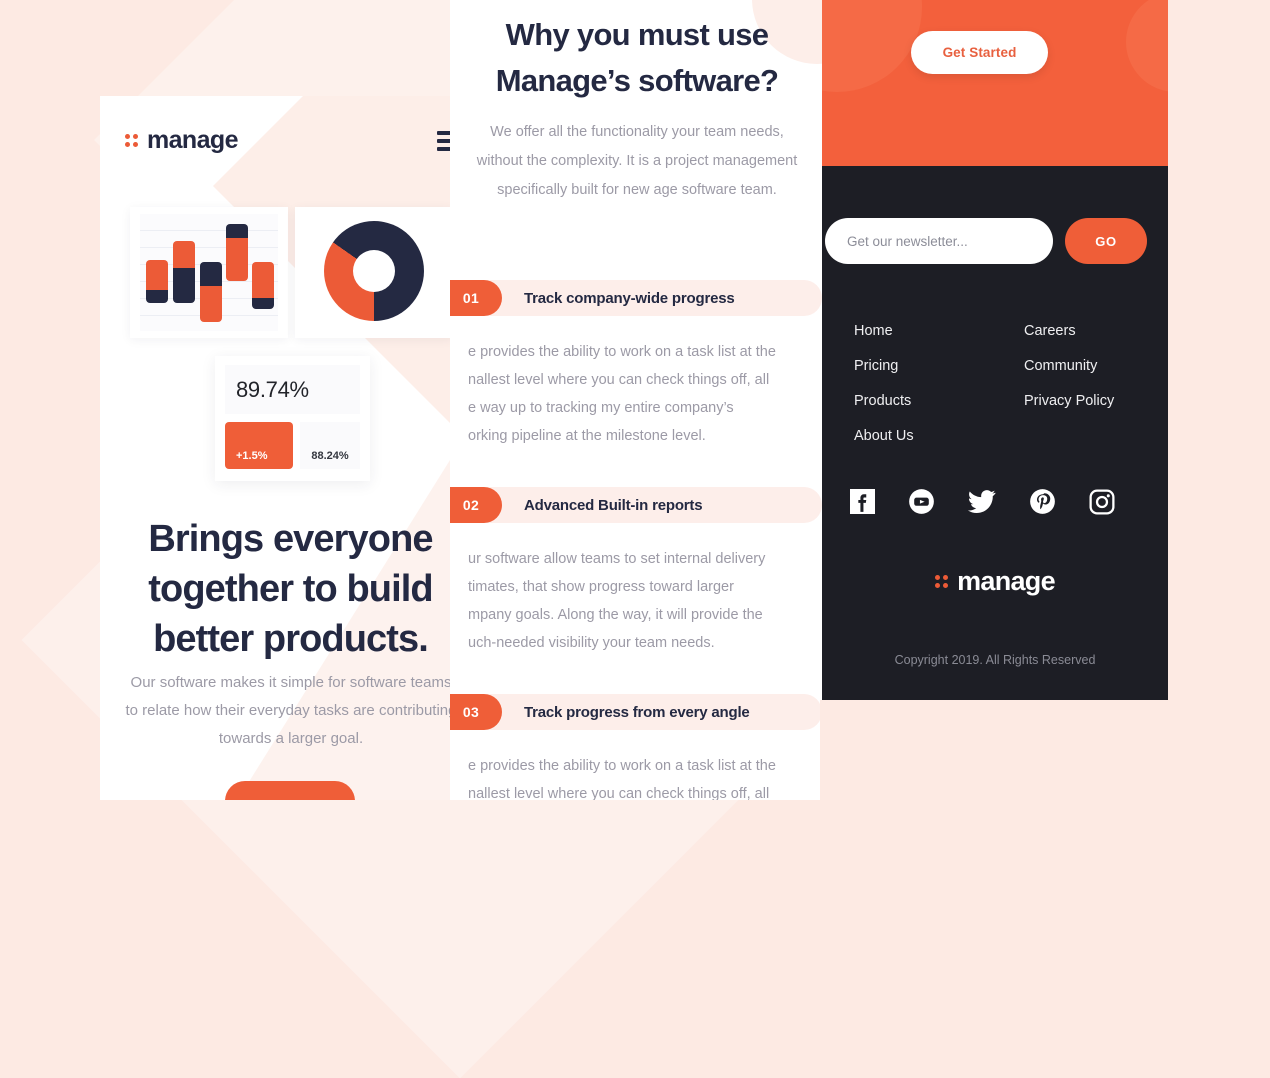  I want to click on donut-chart-card, so click(374, 272).